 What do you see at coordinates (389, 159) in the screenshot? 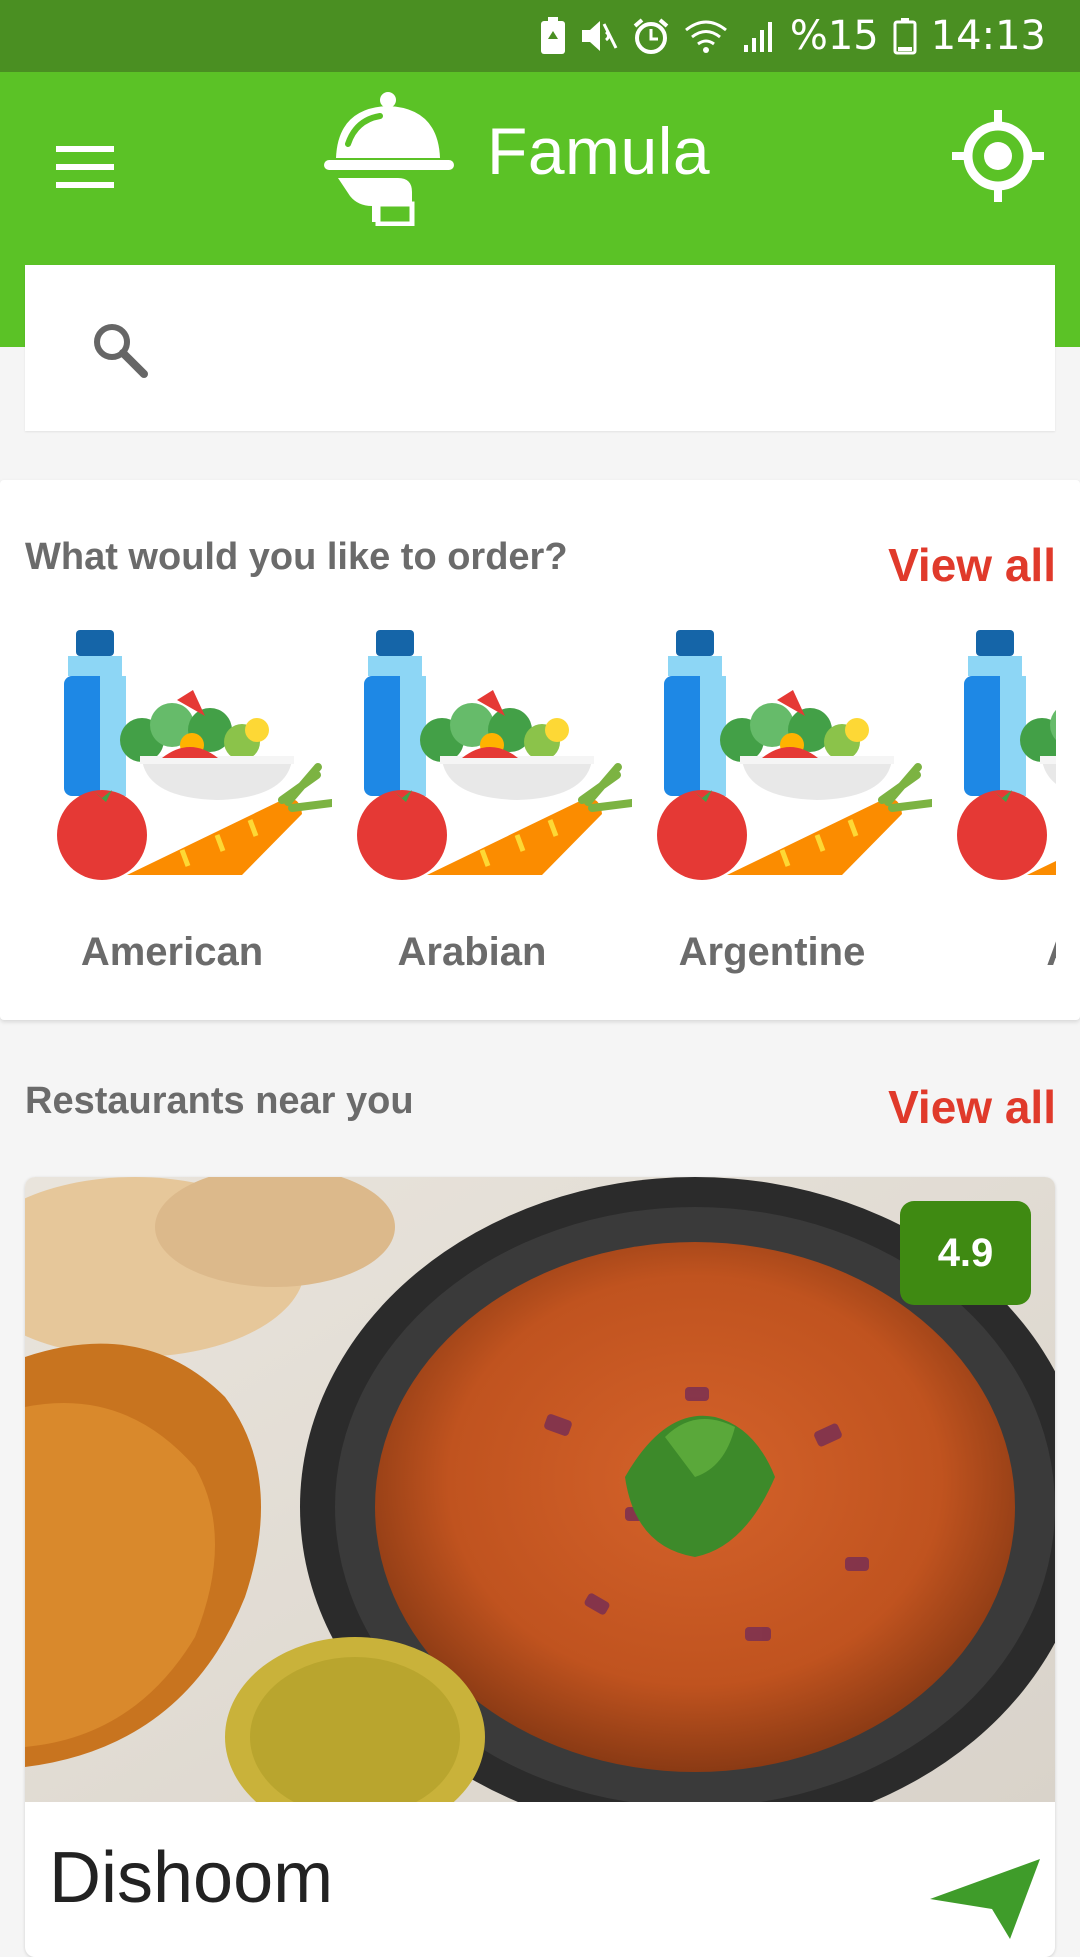
I see `cloche-serving-hand-icon` at bounding box center [389, 159].